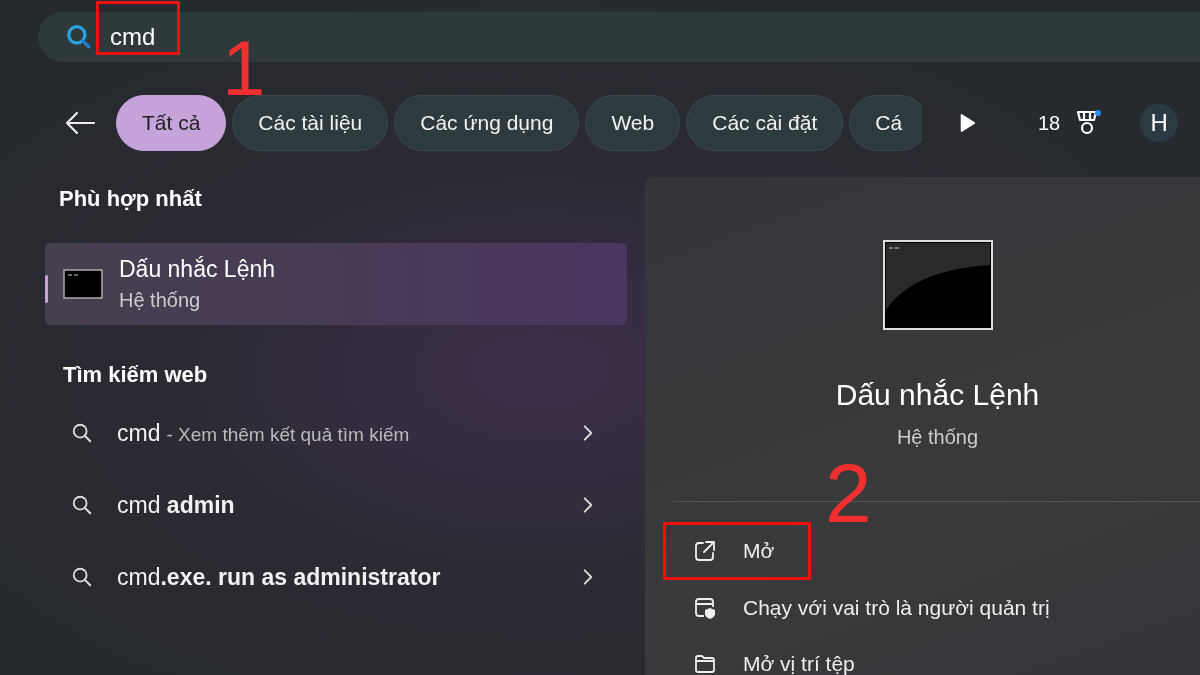 The width and height of the screenshot is (1200, 675). What do you see at coordinates (705, 608) in the screenshot?
I see `shield-window-icon` at bounding box center [705, 608].